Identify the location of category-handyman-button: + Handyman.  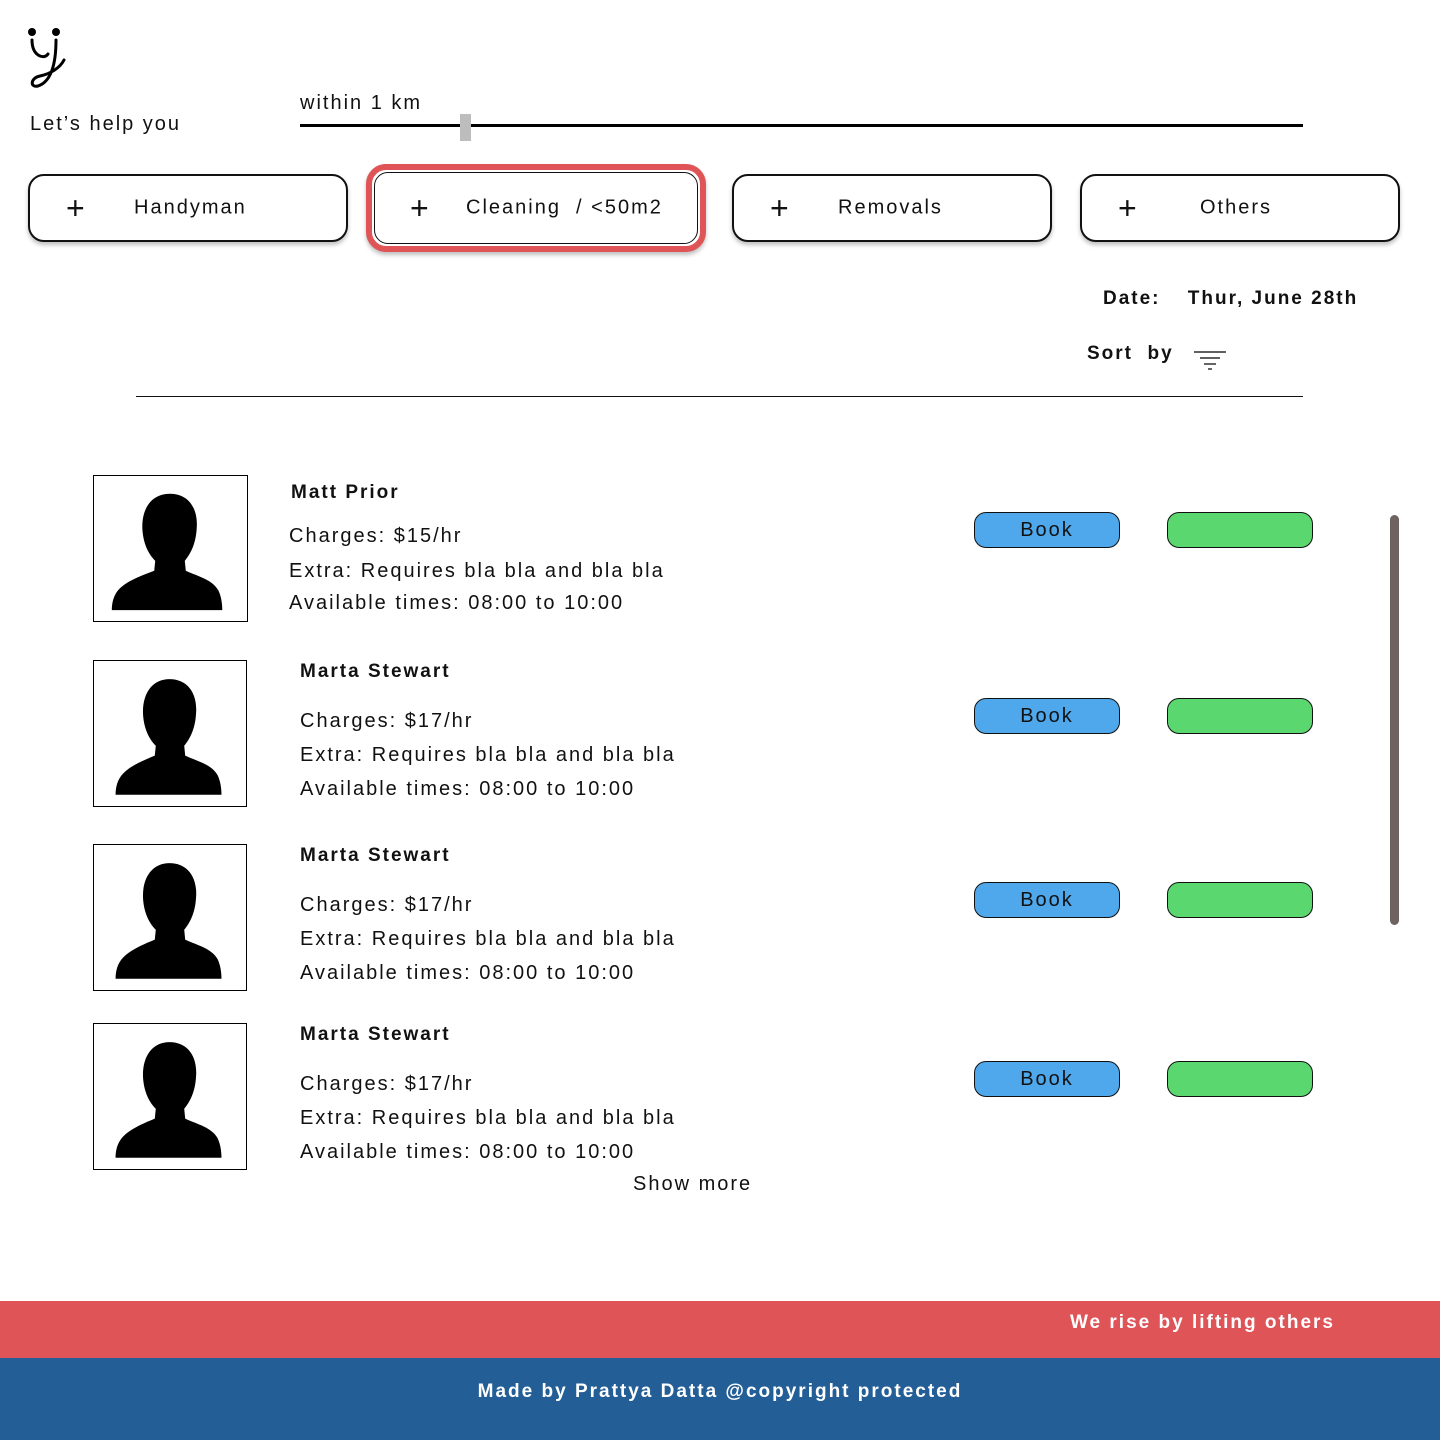
(188, 208).